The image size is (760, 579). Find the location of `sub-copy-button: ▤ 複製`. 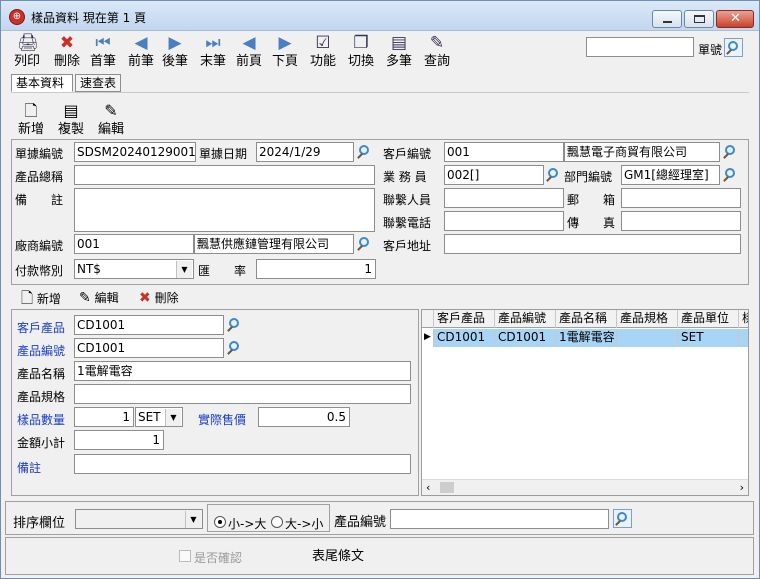

sub-copy-button: ▤ 複製 is located at coordinates (71, 122).